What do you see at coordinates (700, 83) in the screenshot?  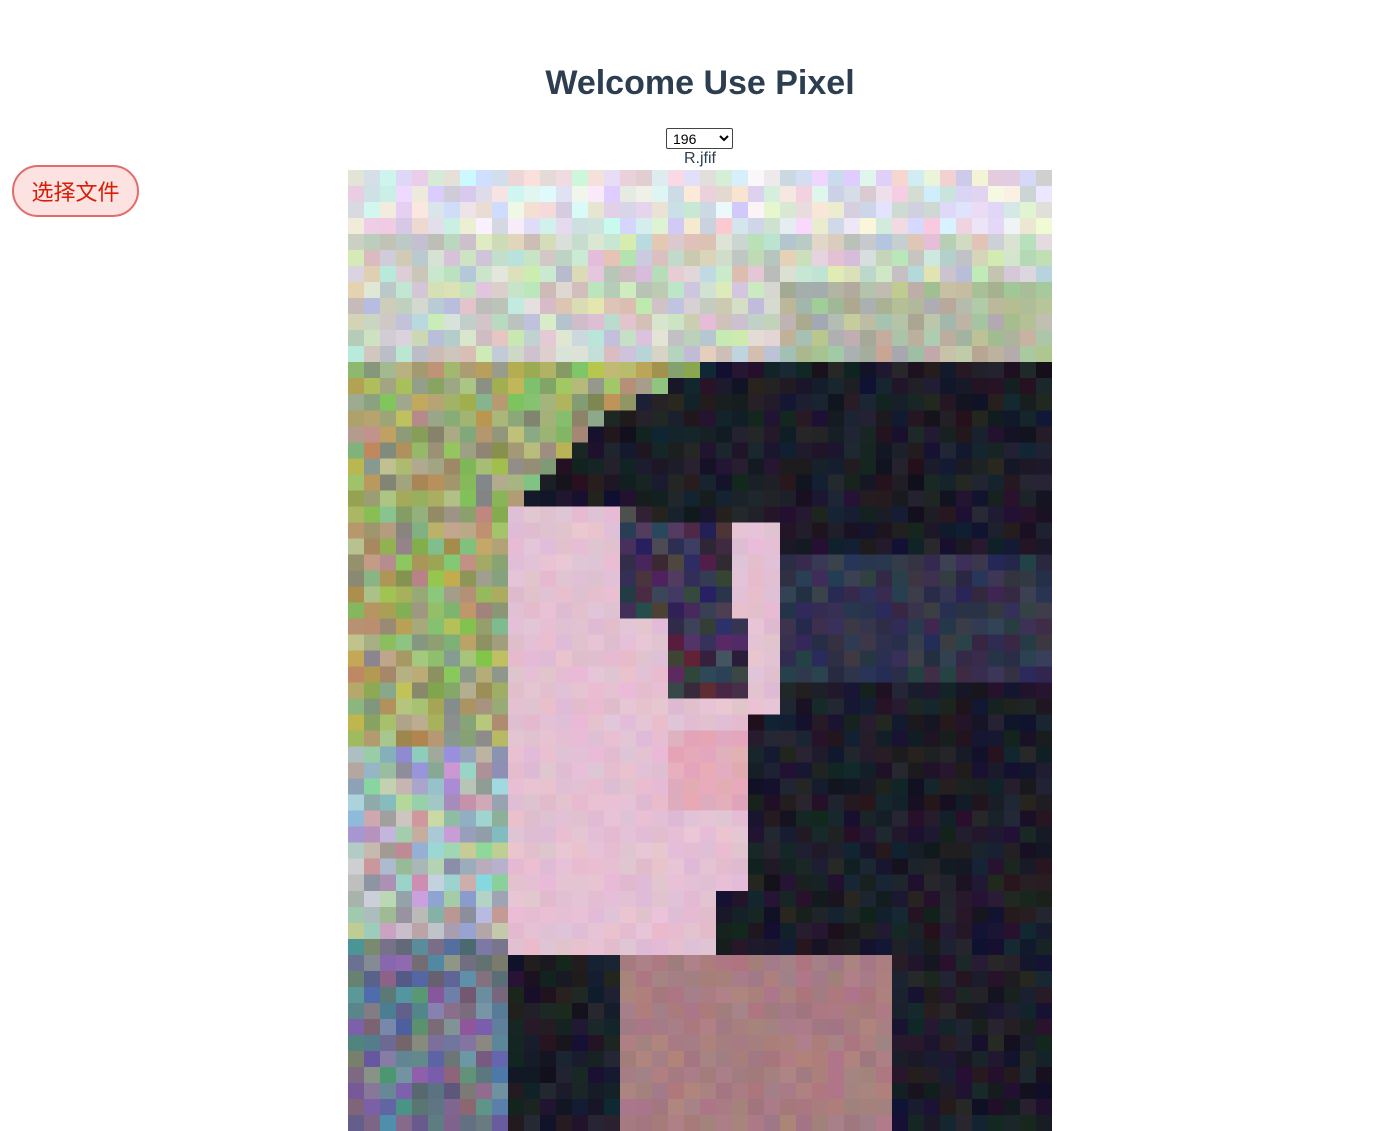 I see `page-title: Welcome Use Pixel` at bounding box center [700, 83].